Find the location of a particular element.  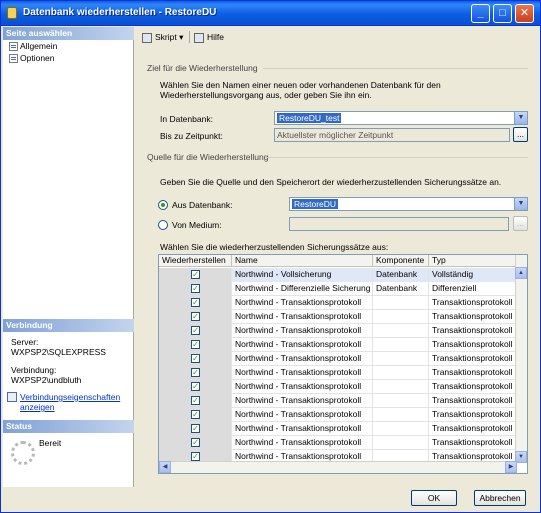

from-database-radio is located at coordinates (163, 205).